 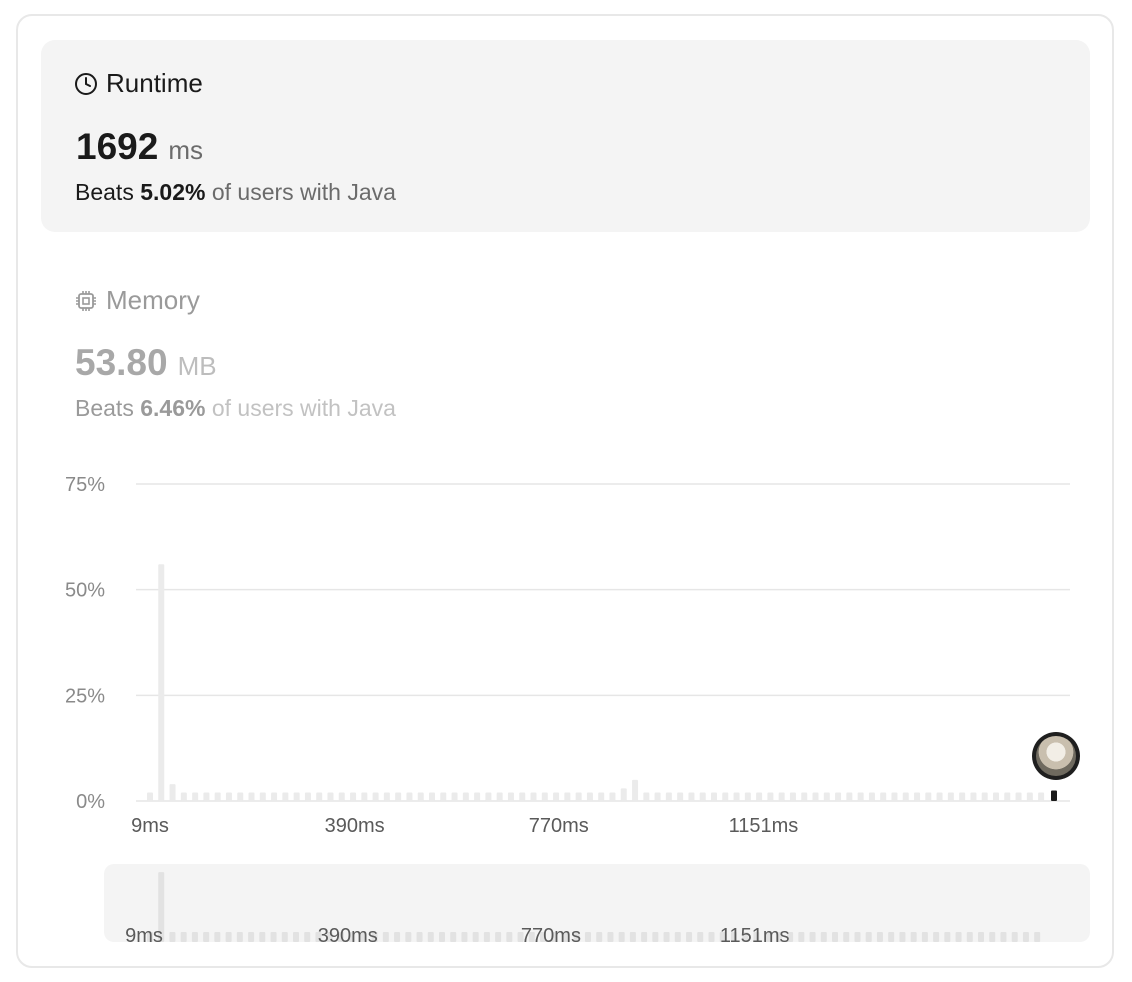 I want to click on y-tick-label: 25%, so click(x=85, y=696).